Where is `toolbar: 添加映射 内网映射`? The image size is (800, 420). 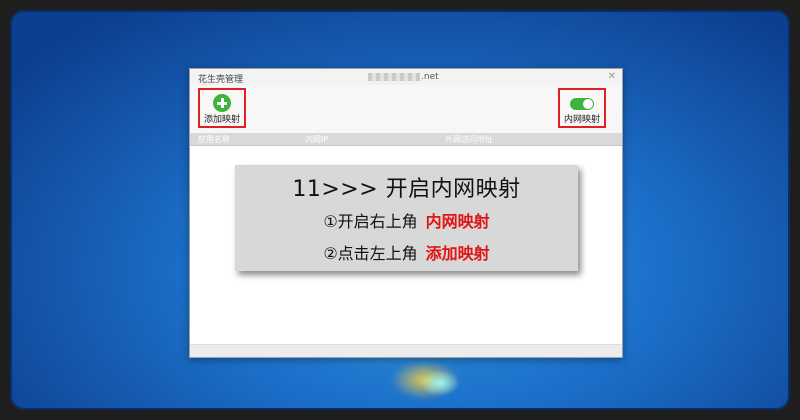 toolbar: 添加映射 内网映射 is located at coordinates (406, 109).